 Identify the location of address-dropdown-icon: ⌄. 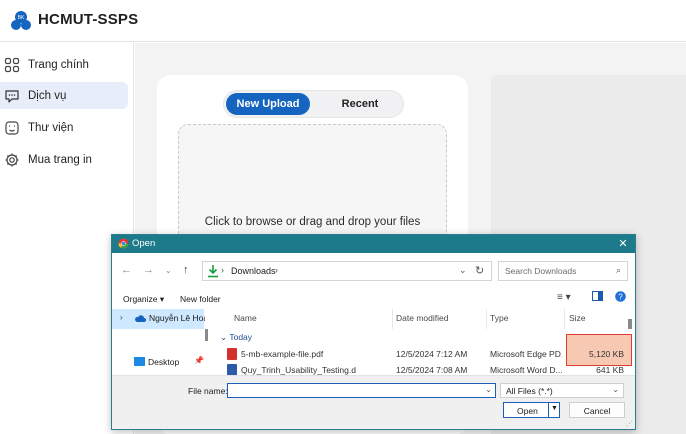
(463, 270).